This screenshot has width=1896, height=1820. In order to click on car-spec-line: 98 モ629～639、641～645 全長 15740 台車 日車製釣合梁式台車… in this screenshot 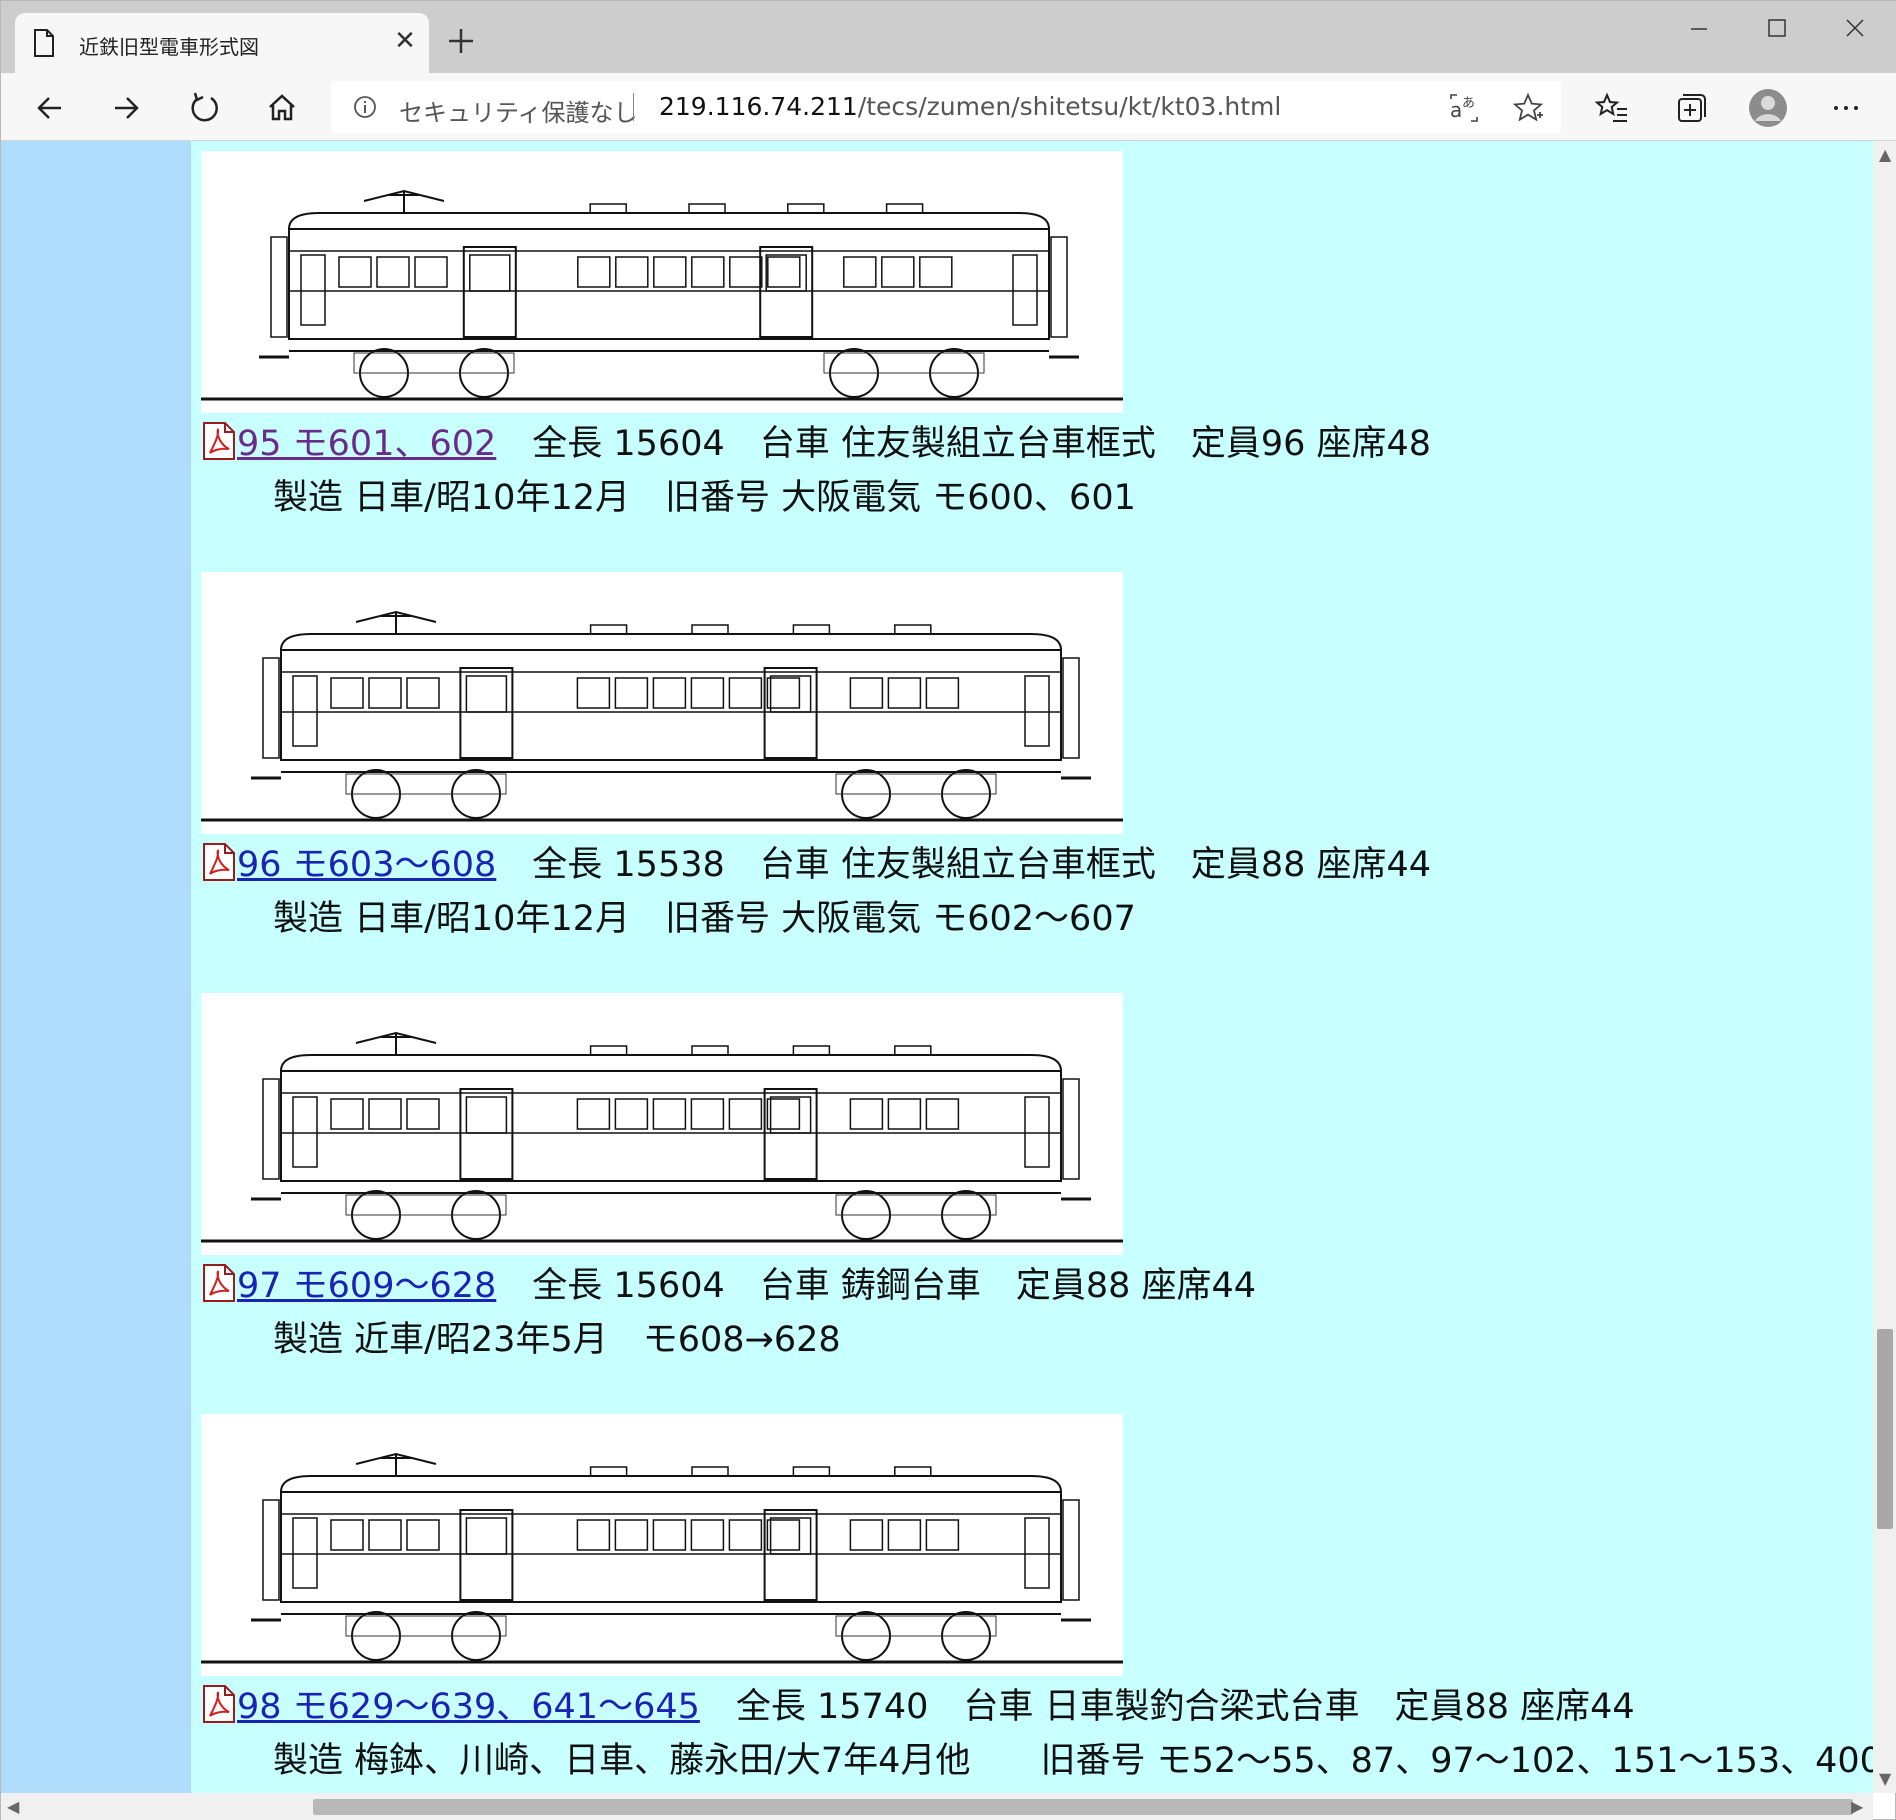, I will do `click(918, 1703)`.